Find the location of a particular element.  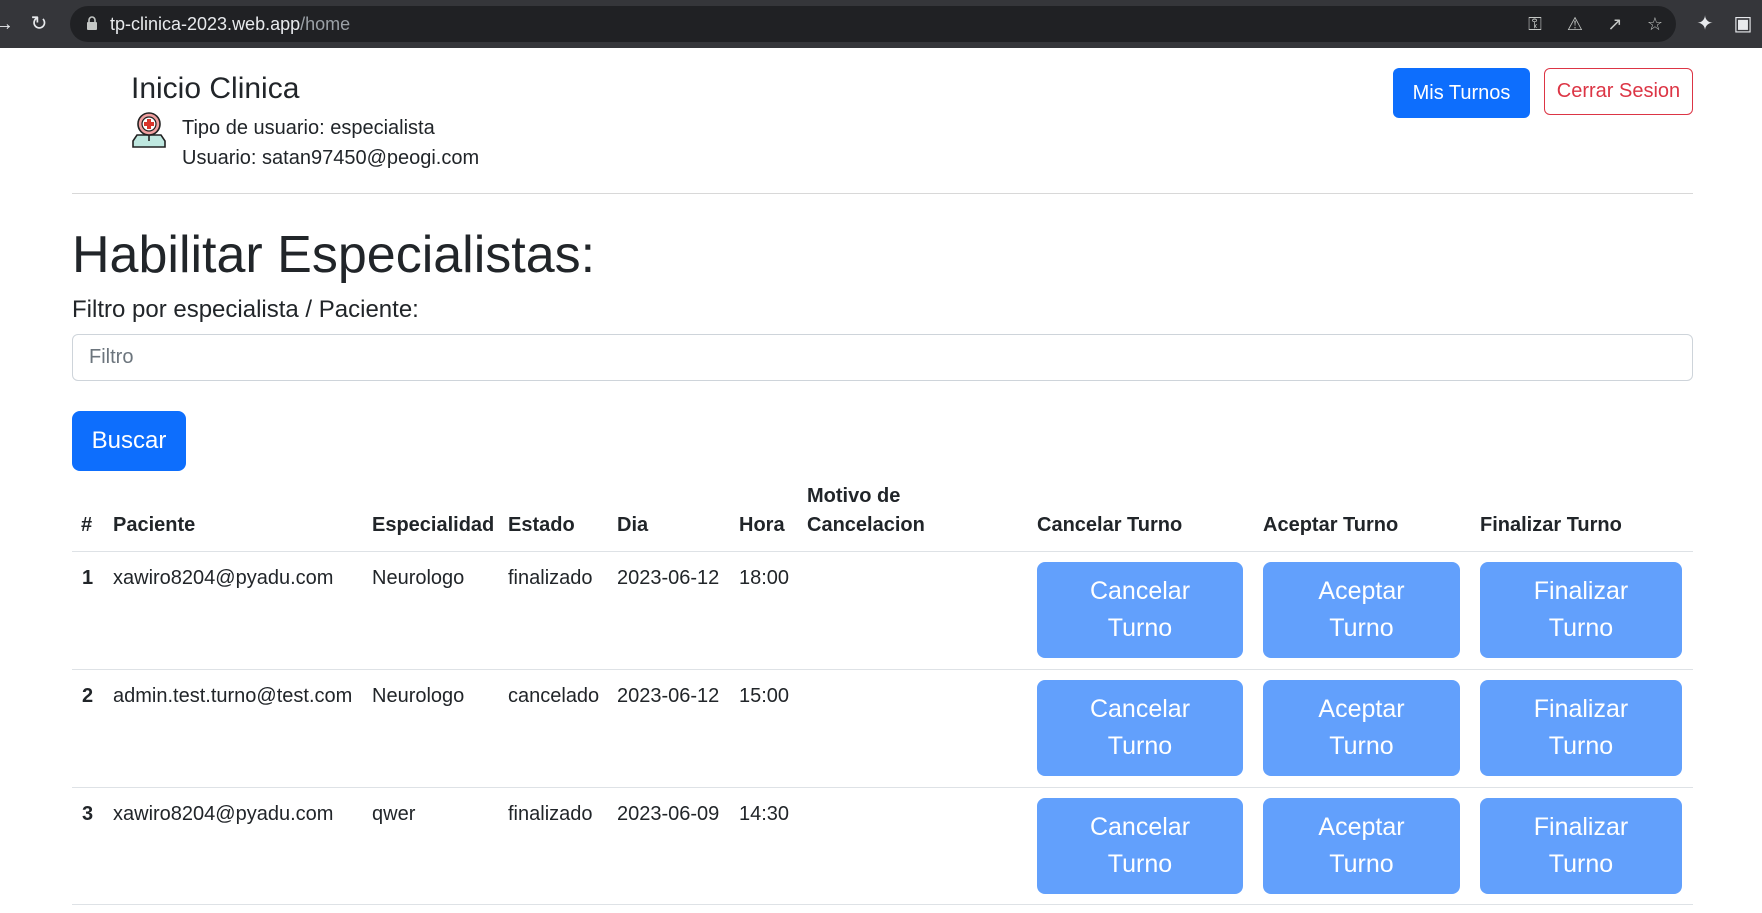

table-header-divider is located at coordinates (882, 551).